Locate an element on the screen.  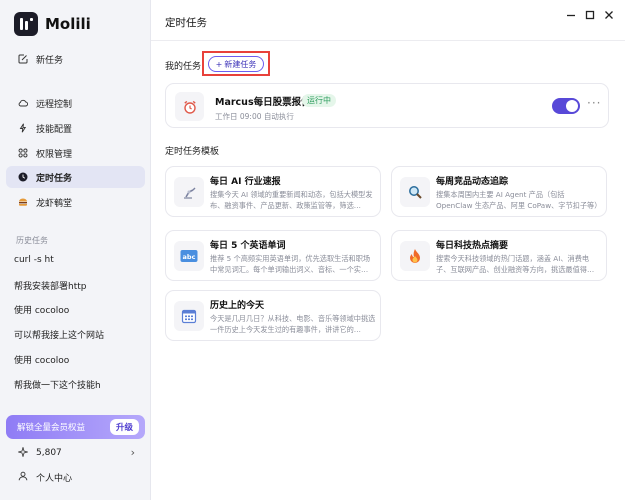
history-item: 帮我做一下这个技能h is located at coordinates (75, 384).